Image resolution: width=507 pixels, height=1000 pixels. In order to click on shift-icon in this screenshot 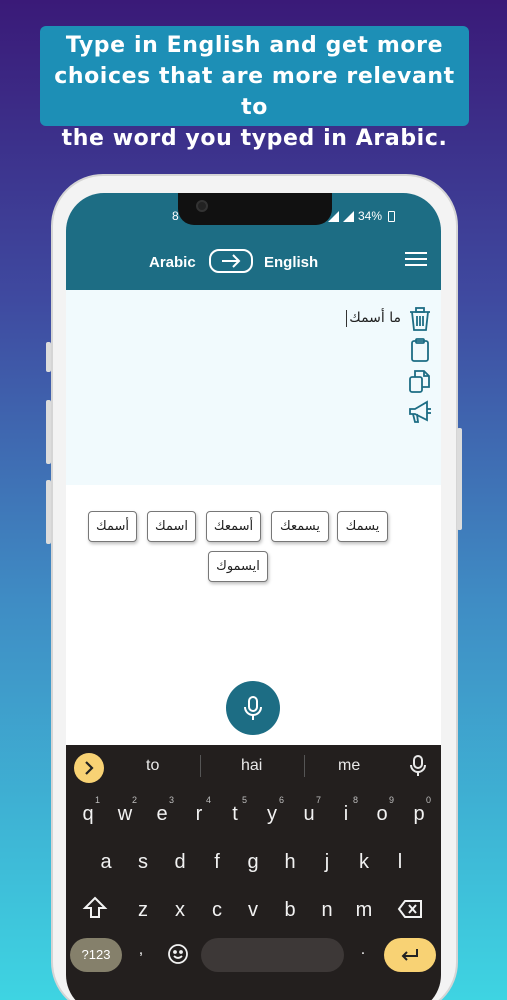, I will do `click(95, 907)`.